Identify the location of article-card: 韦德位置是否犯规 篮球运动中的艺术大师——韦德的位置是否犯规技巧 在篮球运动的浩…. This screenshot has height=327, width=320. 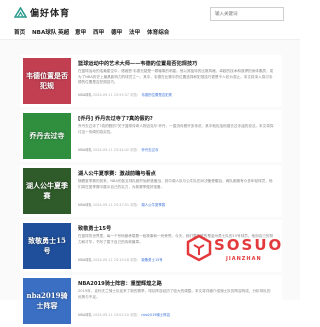
(151, 81).